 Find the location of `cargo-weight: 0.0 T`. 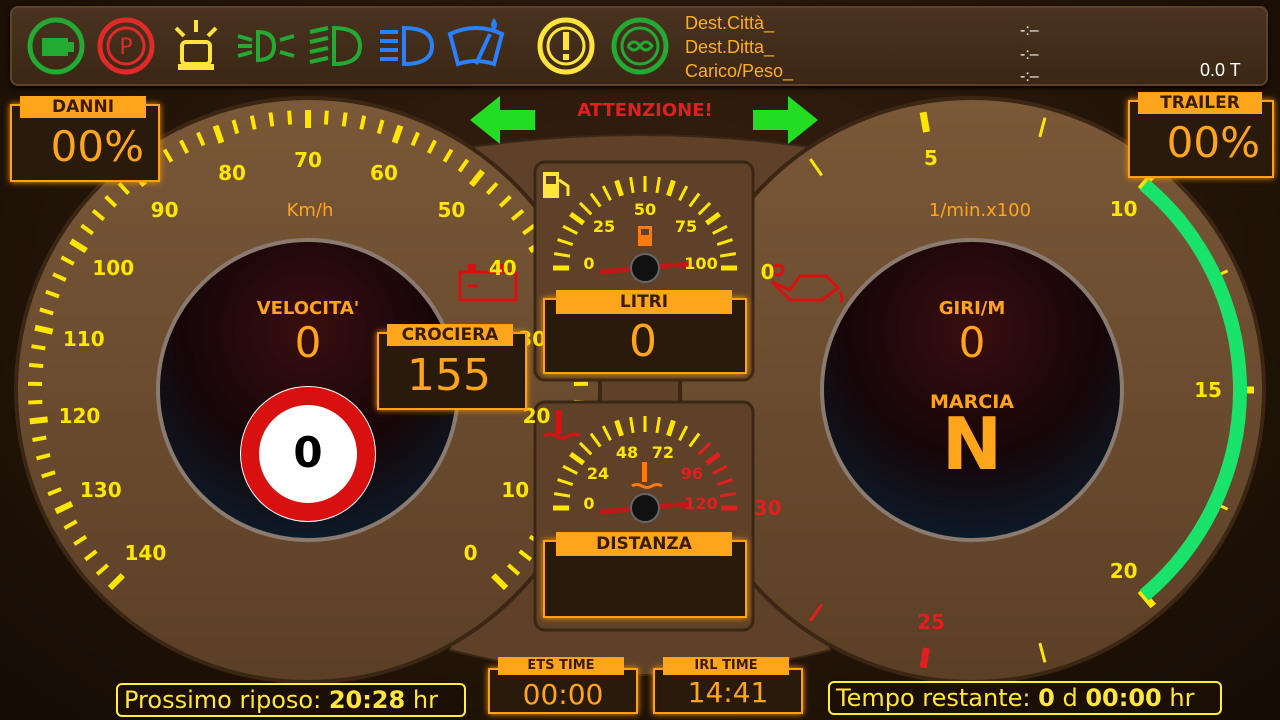

cargo-weight: 0.0 T is located at coordinates (1220, 70).